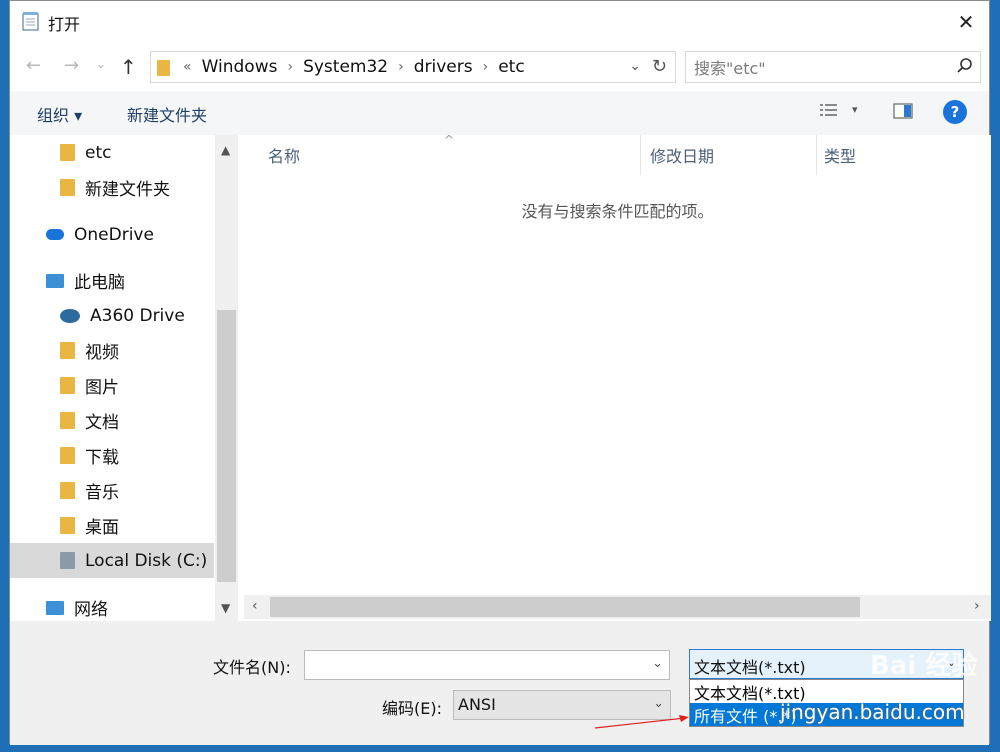  Describe the element at coordinates (840, 155) in the screenshot. I see `column-header-type: 类型` at that location.